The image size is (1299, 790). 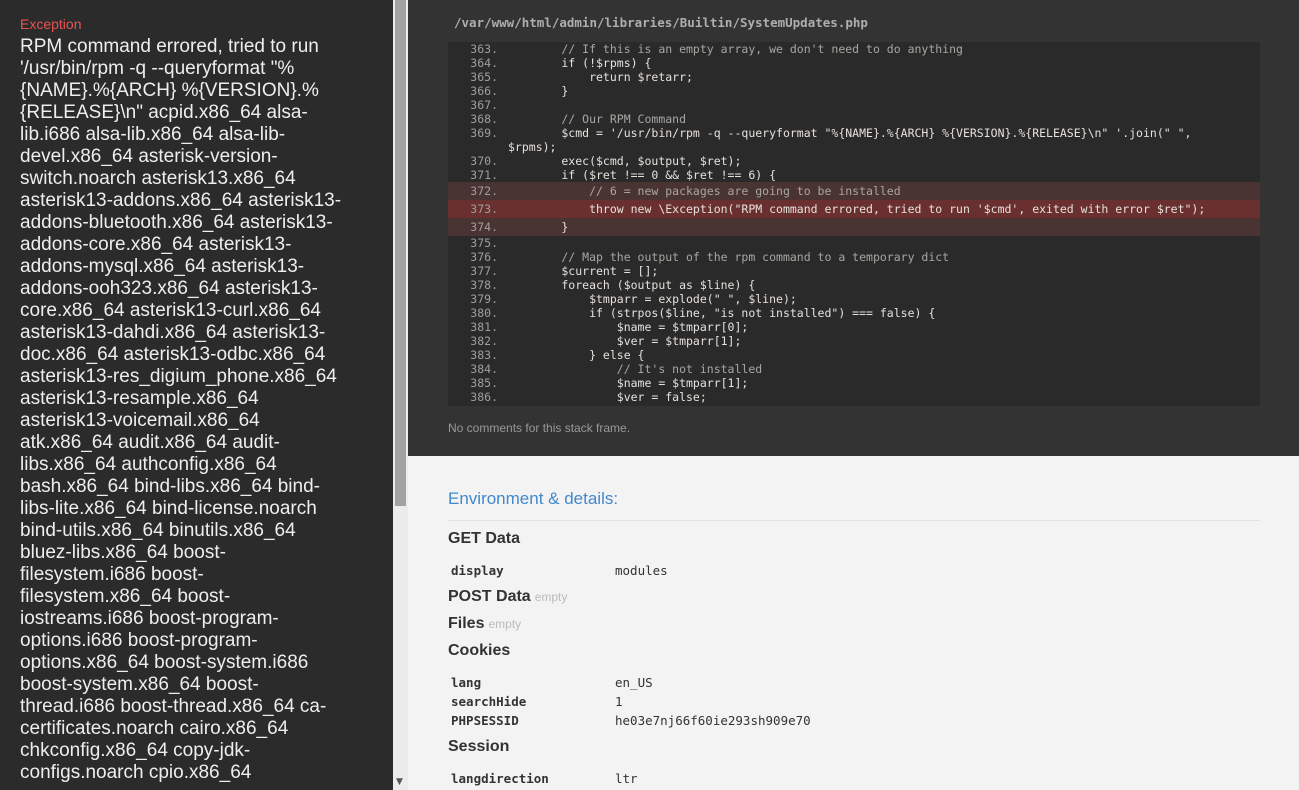 What do you see at coordinates (466, 682) in the screenshot?
I see `cookie-key: lang` at bounding box center [466, 682].